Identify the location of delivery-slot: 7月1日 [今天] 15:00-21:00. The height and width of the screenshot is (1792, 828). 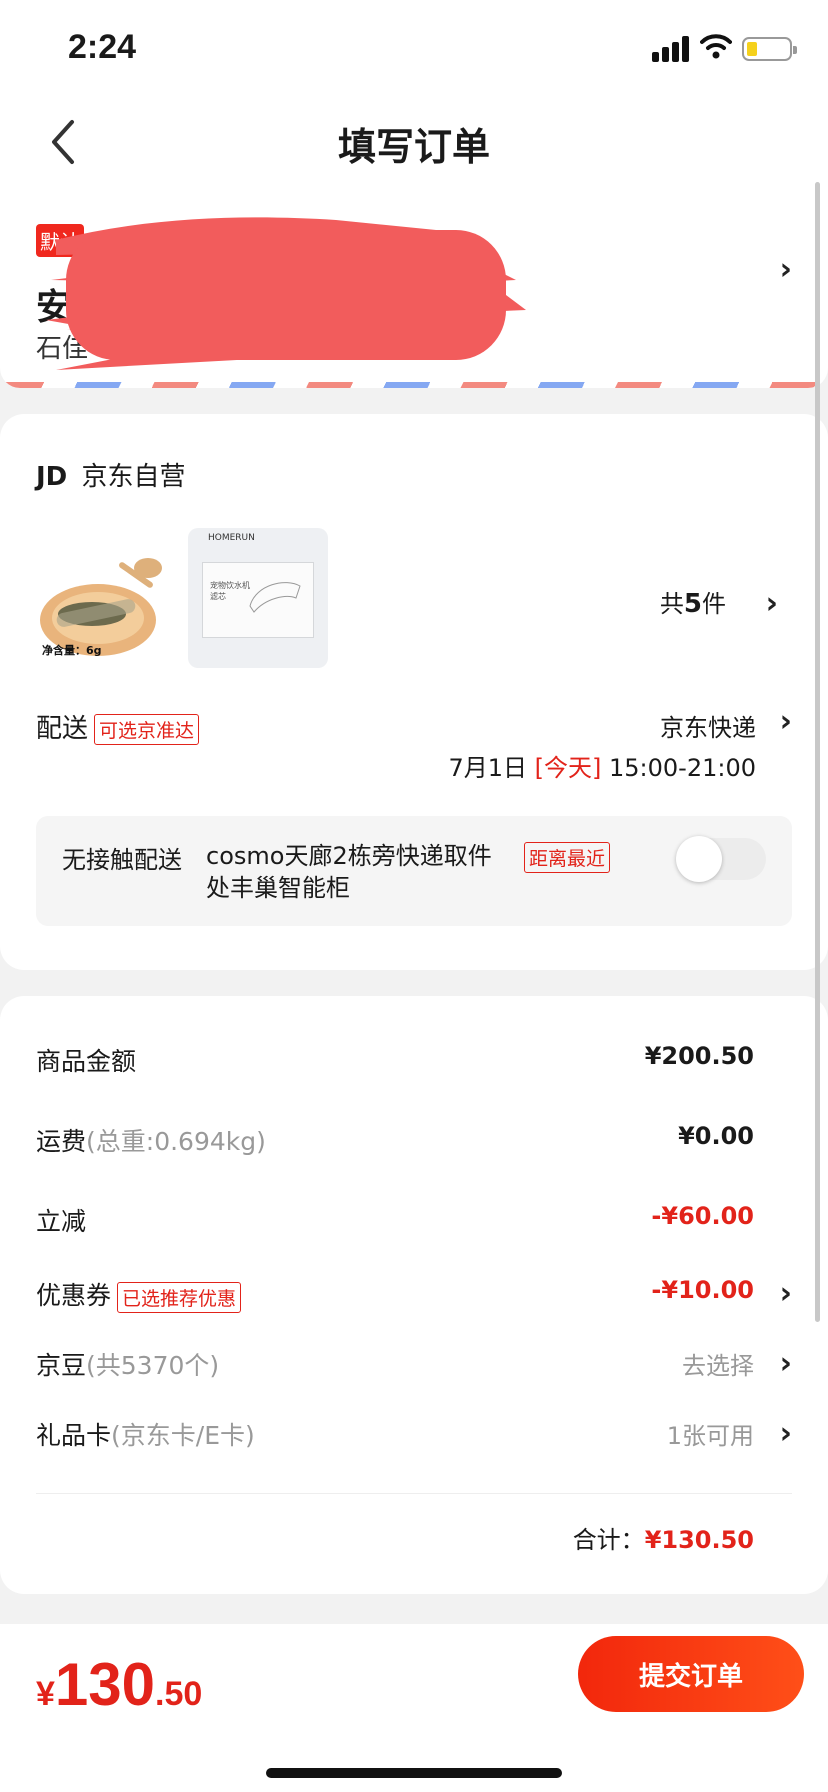
(602, 765).